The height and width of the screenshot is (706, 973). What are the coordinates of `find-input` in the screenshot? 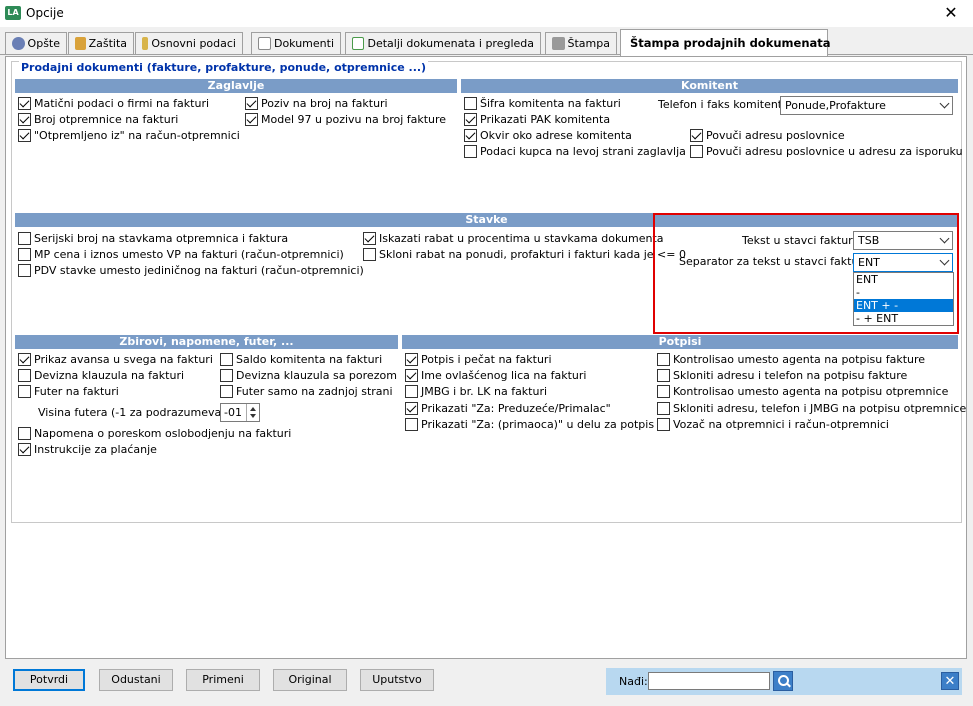 It's located at (709, 681).